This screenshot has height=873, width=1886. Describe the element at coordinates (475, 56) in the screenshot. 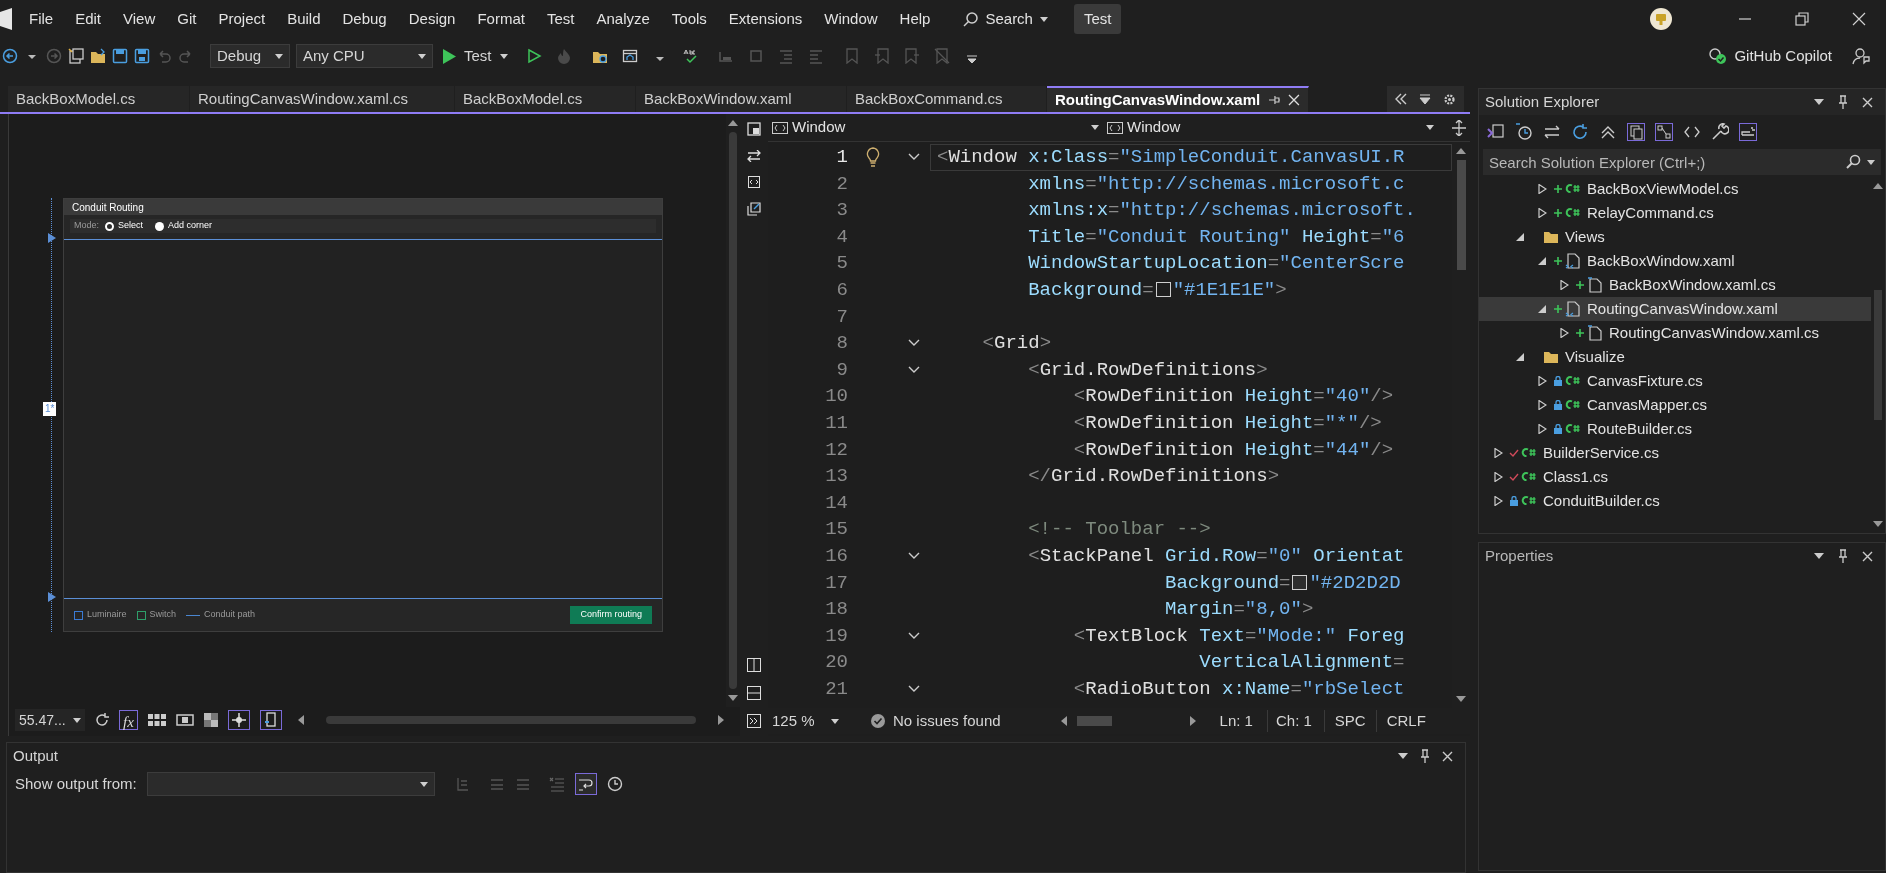

I see `start-button: Test` at that location.